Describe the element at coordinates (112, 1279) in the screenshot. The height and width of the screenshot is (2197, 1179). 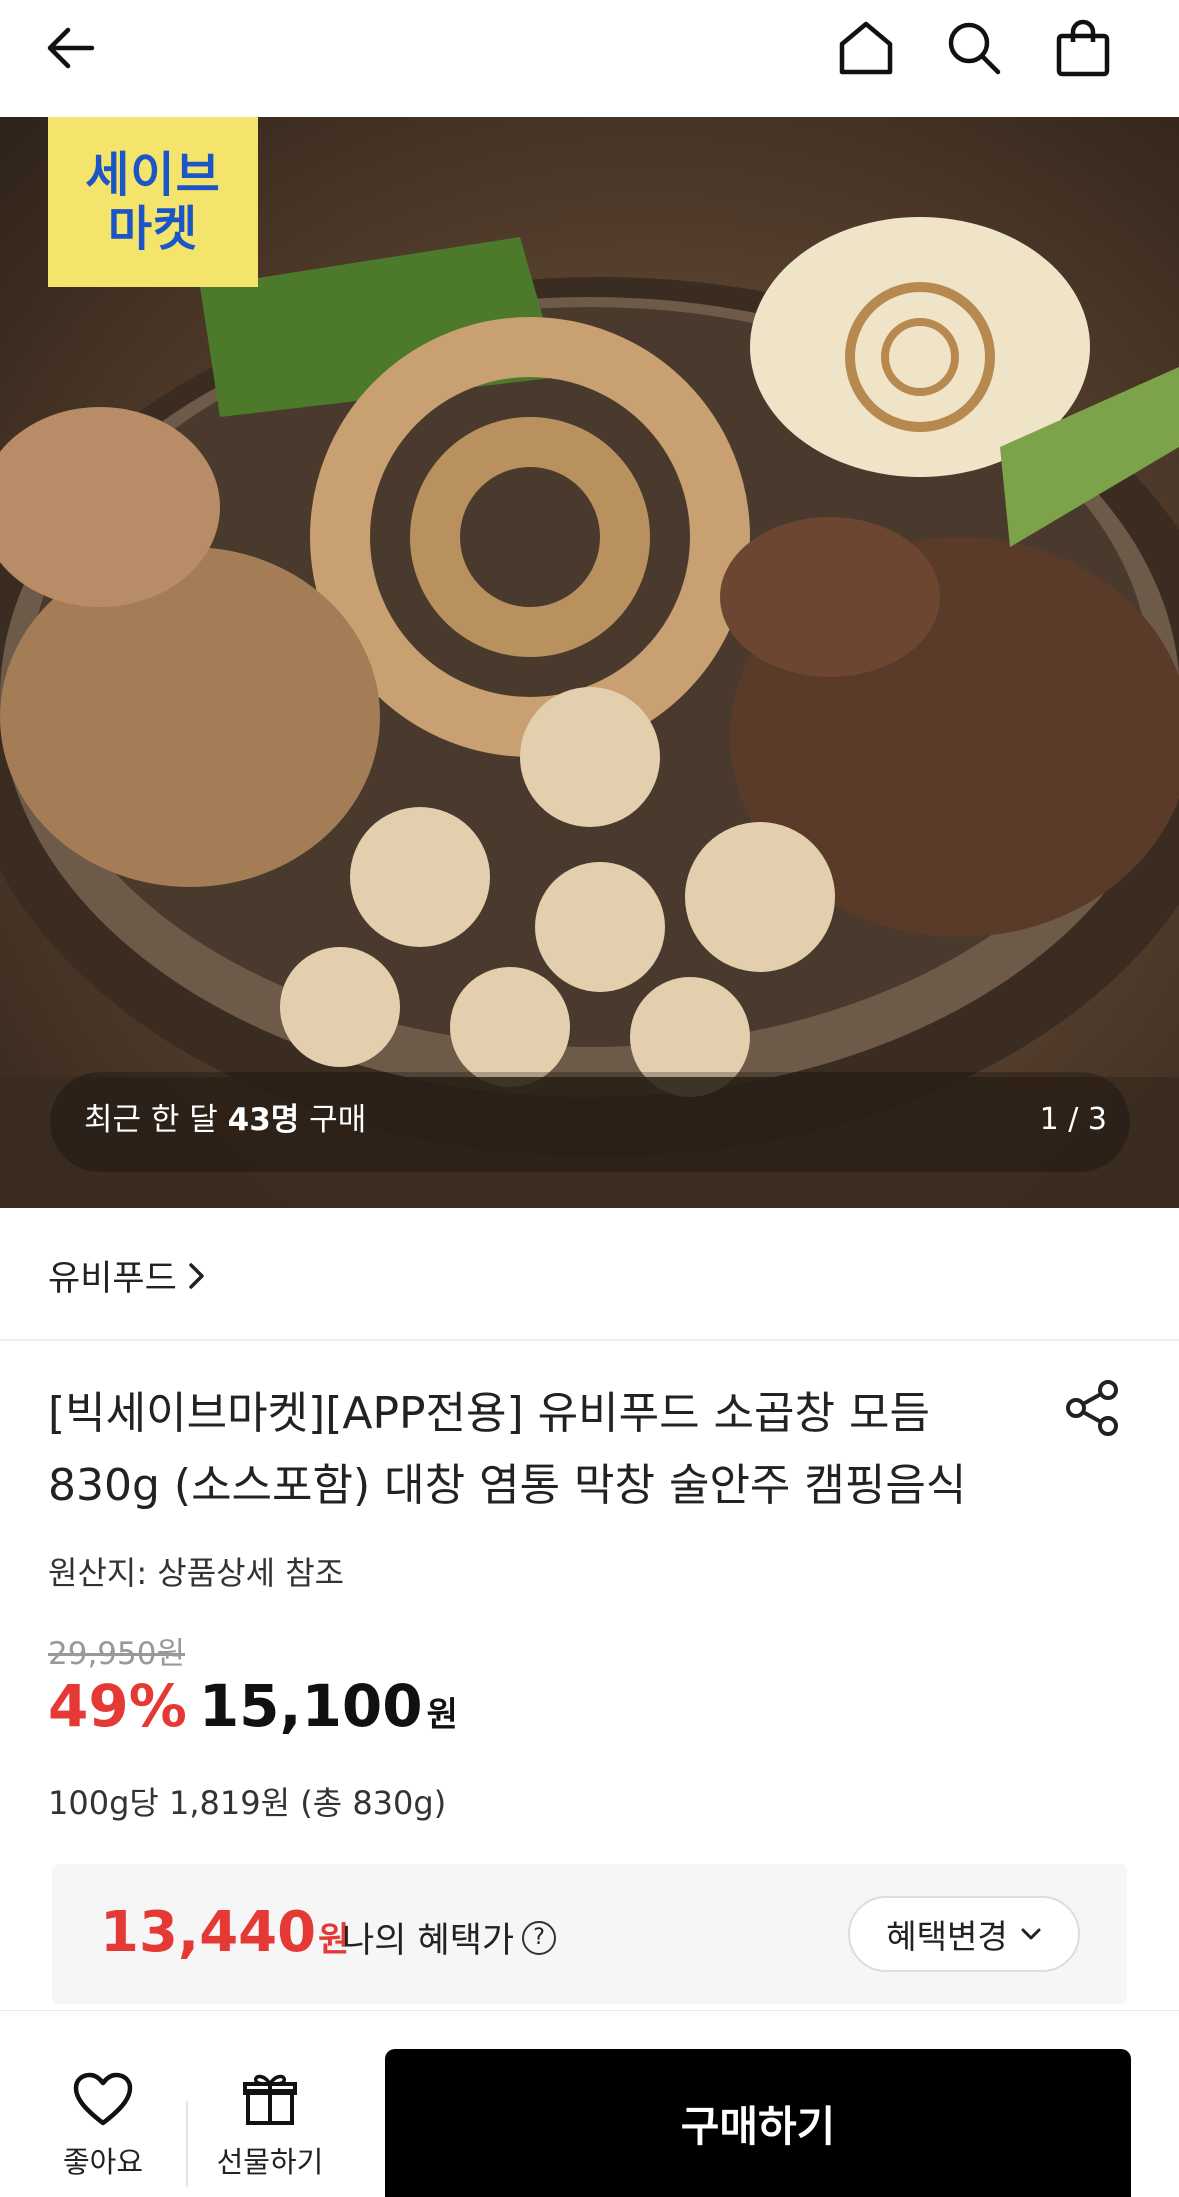
I see `brand-name: 유비푸드` at that location.